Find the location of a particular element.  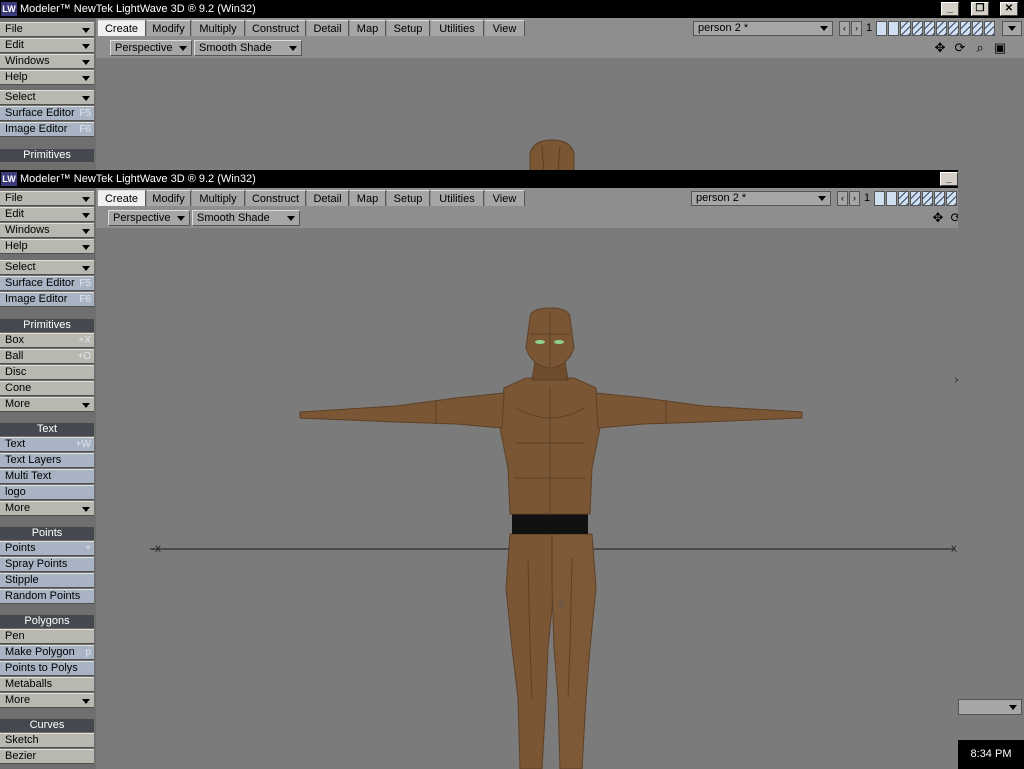

back-menu-windows: Windows is located at coordinates (47, 61).